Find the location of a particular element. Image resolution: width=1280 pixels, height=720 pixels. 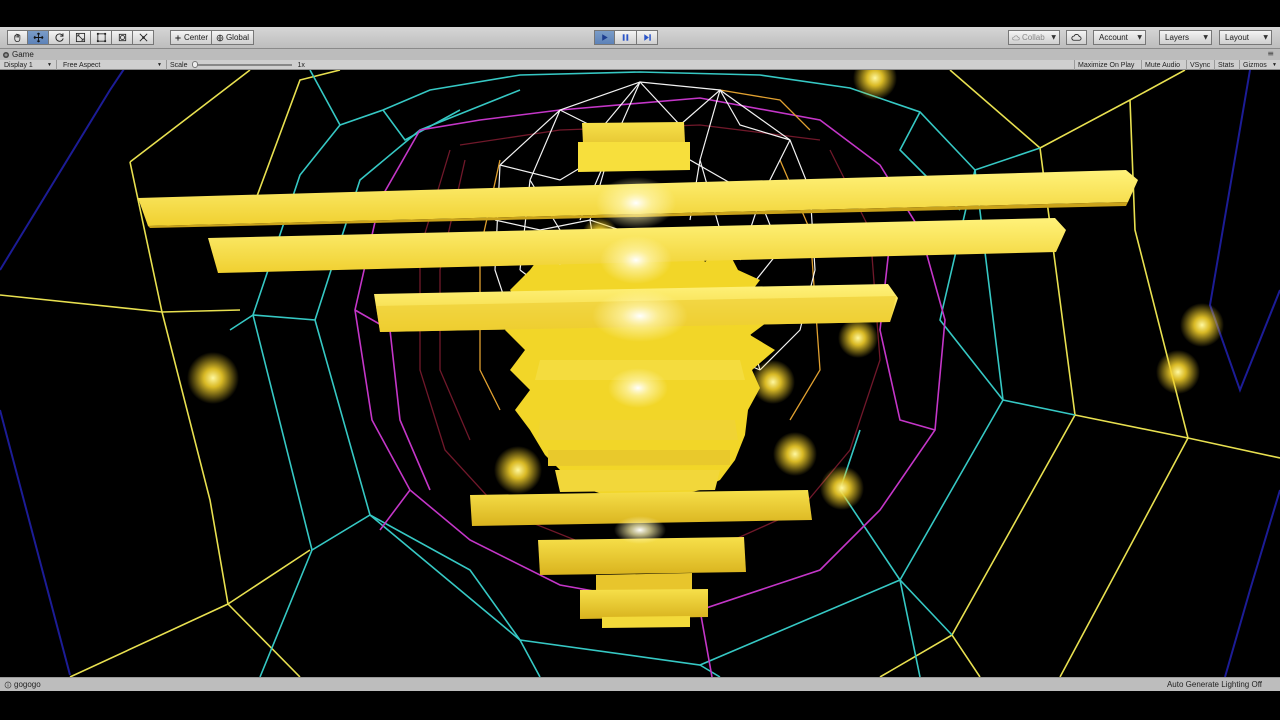

tab-bar: Game ≡ is located at coordinates (640, 54).